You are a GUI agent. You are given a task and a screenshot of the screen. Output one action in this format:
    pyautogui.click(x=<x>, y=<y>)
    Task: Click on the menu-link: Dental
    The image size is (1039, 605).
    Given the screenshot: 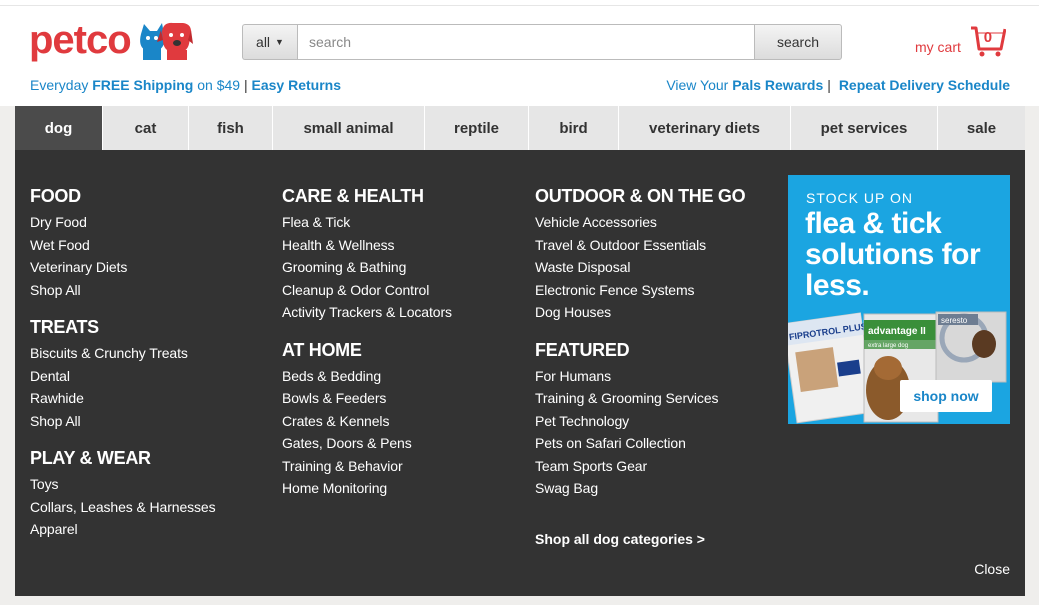 What is the action you would take?
    pyautogui.click(x=123, y=376)
    